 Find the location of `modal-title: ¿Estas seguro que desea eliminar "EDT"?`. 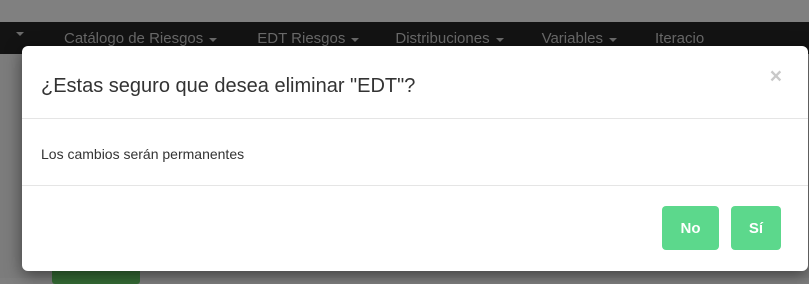

modal-title: ¿Estas seguro que desea eliminar "EDT"? is located at coordinates (228, 86).